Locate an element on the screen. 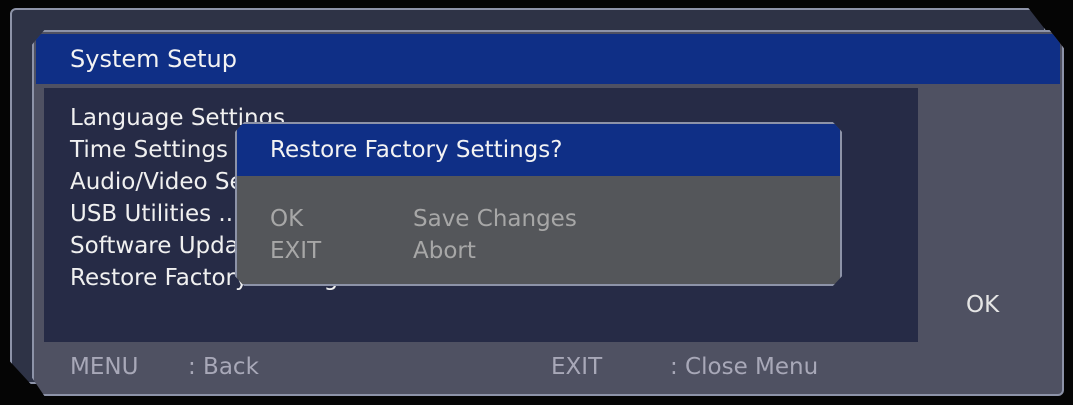 Image resolution: width=1073 pixels, height=405 pixels. dialog-title-bar: Restore Factory Settings? is located at coordinates (538, 150).